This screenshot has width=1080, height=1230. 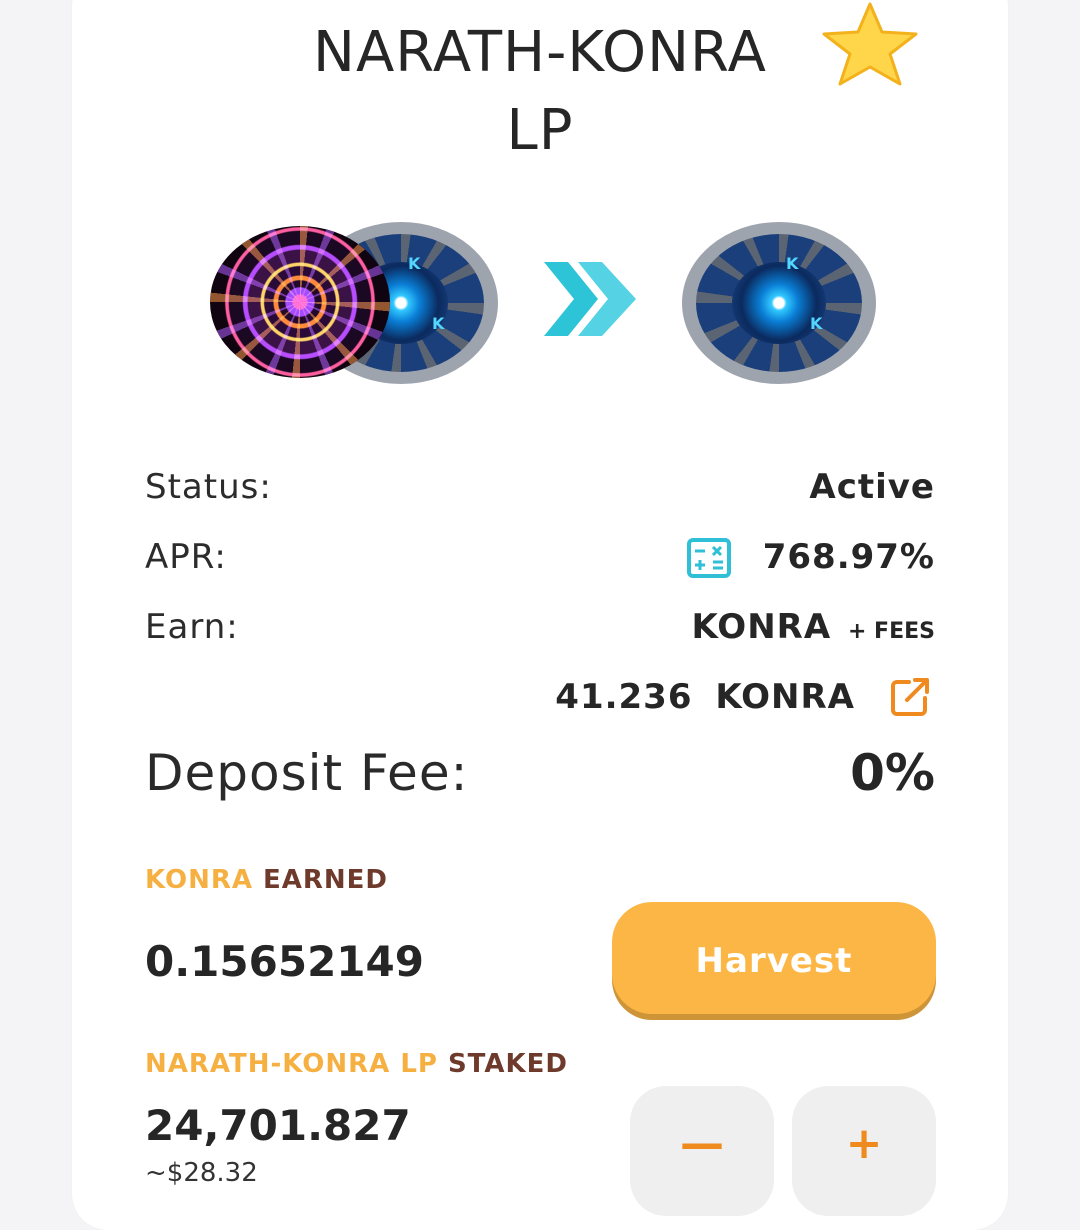 I want to click on staked-amount: 24,701.827, so click(x=278, y=1125).